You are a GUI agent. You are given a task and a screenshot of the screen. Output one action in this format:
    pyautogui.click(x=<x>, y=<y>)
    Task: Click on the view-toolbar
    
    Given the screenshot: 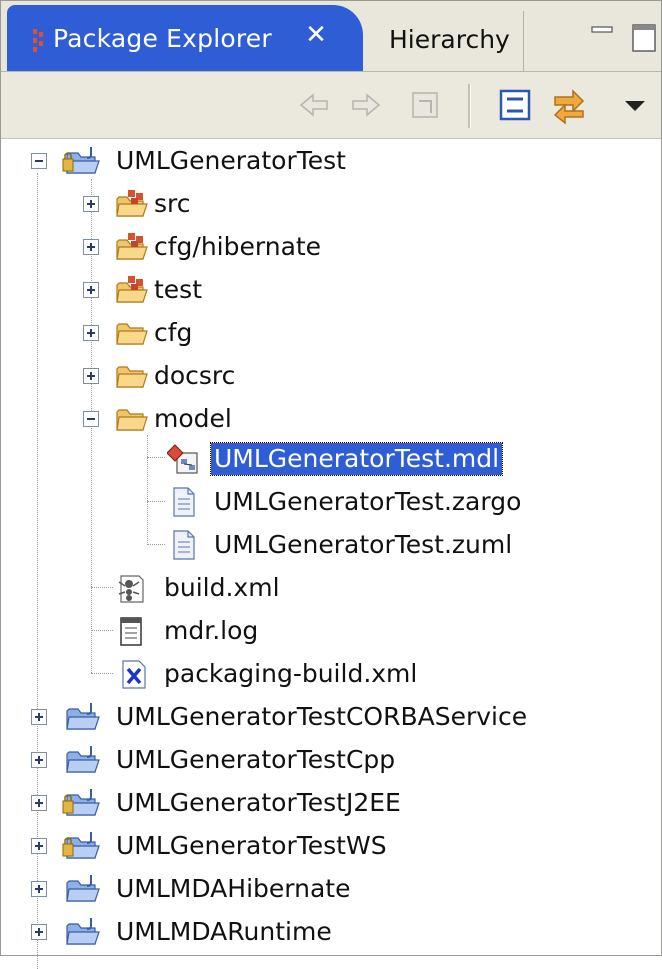 What is the action you would take?
    pyautogui.click(x=331, y=105)
    